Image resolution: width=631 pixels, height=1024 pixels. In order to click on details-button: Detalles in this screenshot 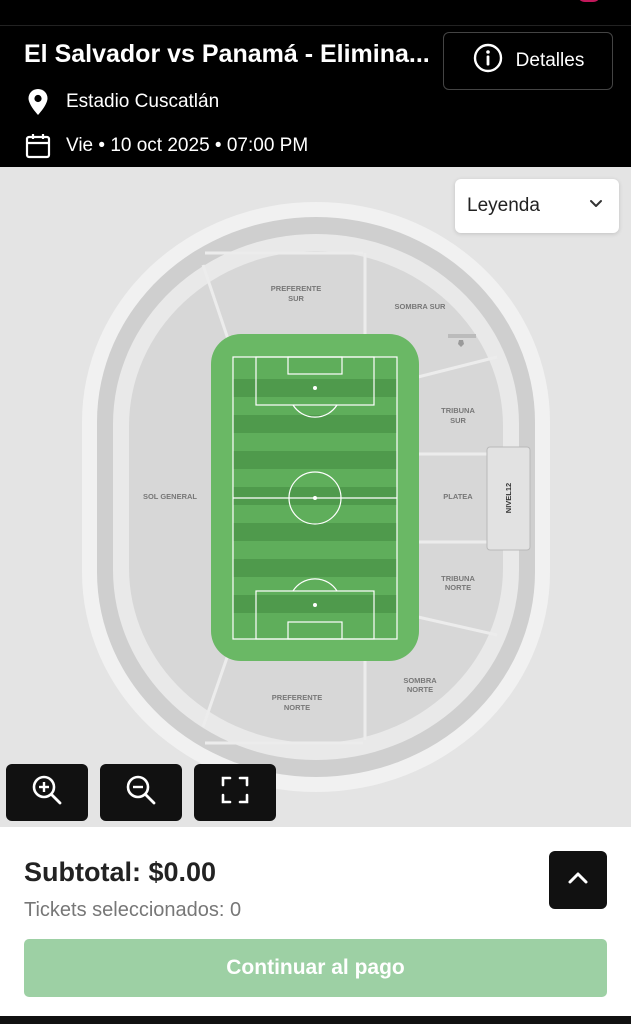, I will do `click(528, 61)`.